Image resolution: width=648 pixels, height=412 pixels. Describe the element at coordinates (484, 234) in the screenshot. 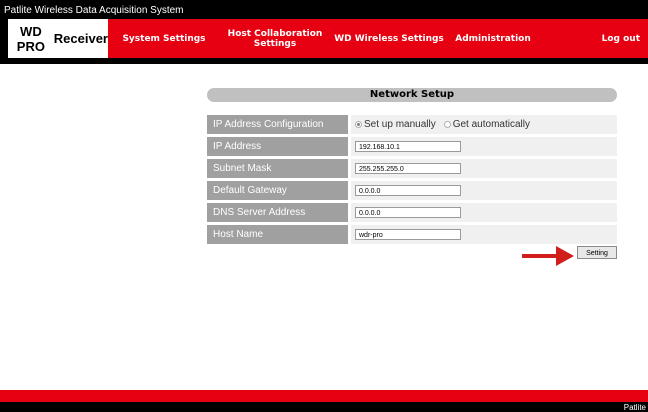

I see `host-name-cell: wdr-pro` at that location.